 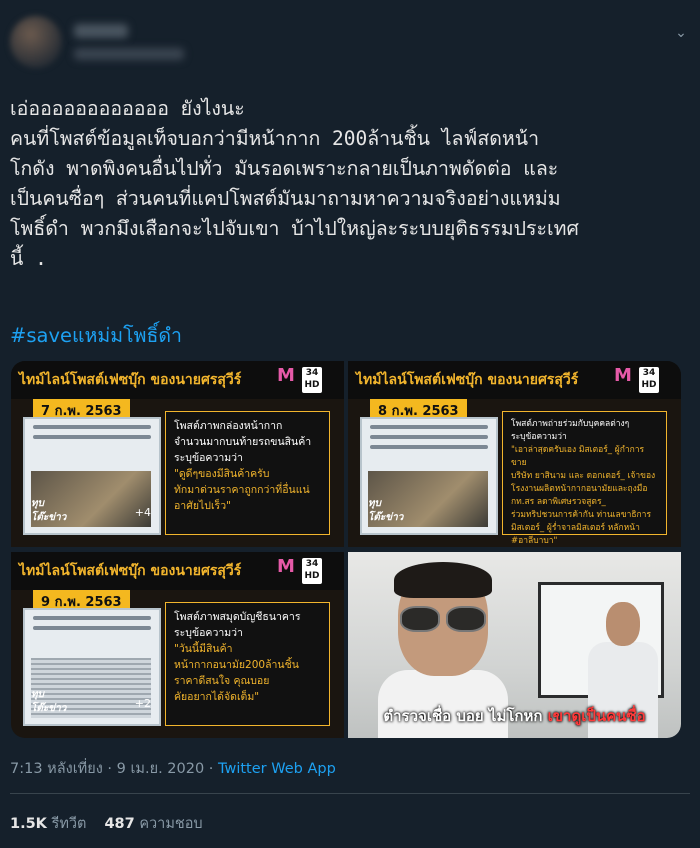 I want to click on source-app-link: Twitter Web App, so click(x=277, y=769).